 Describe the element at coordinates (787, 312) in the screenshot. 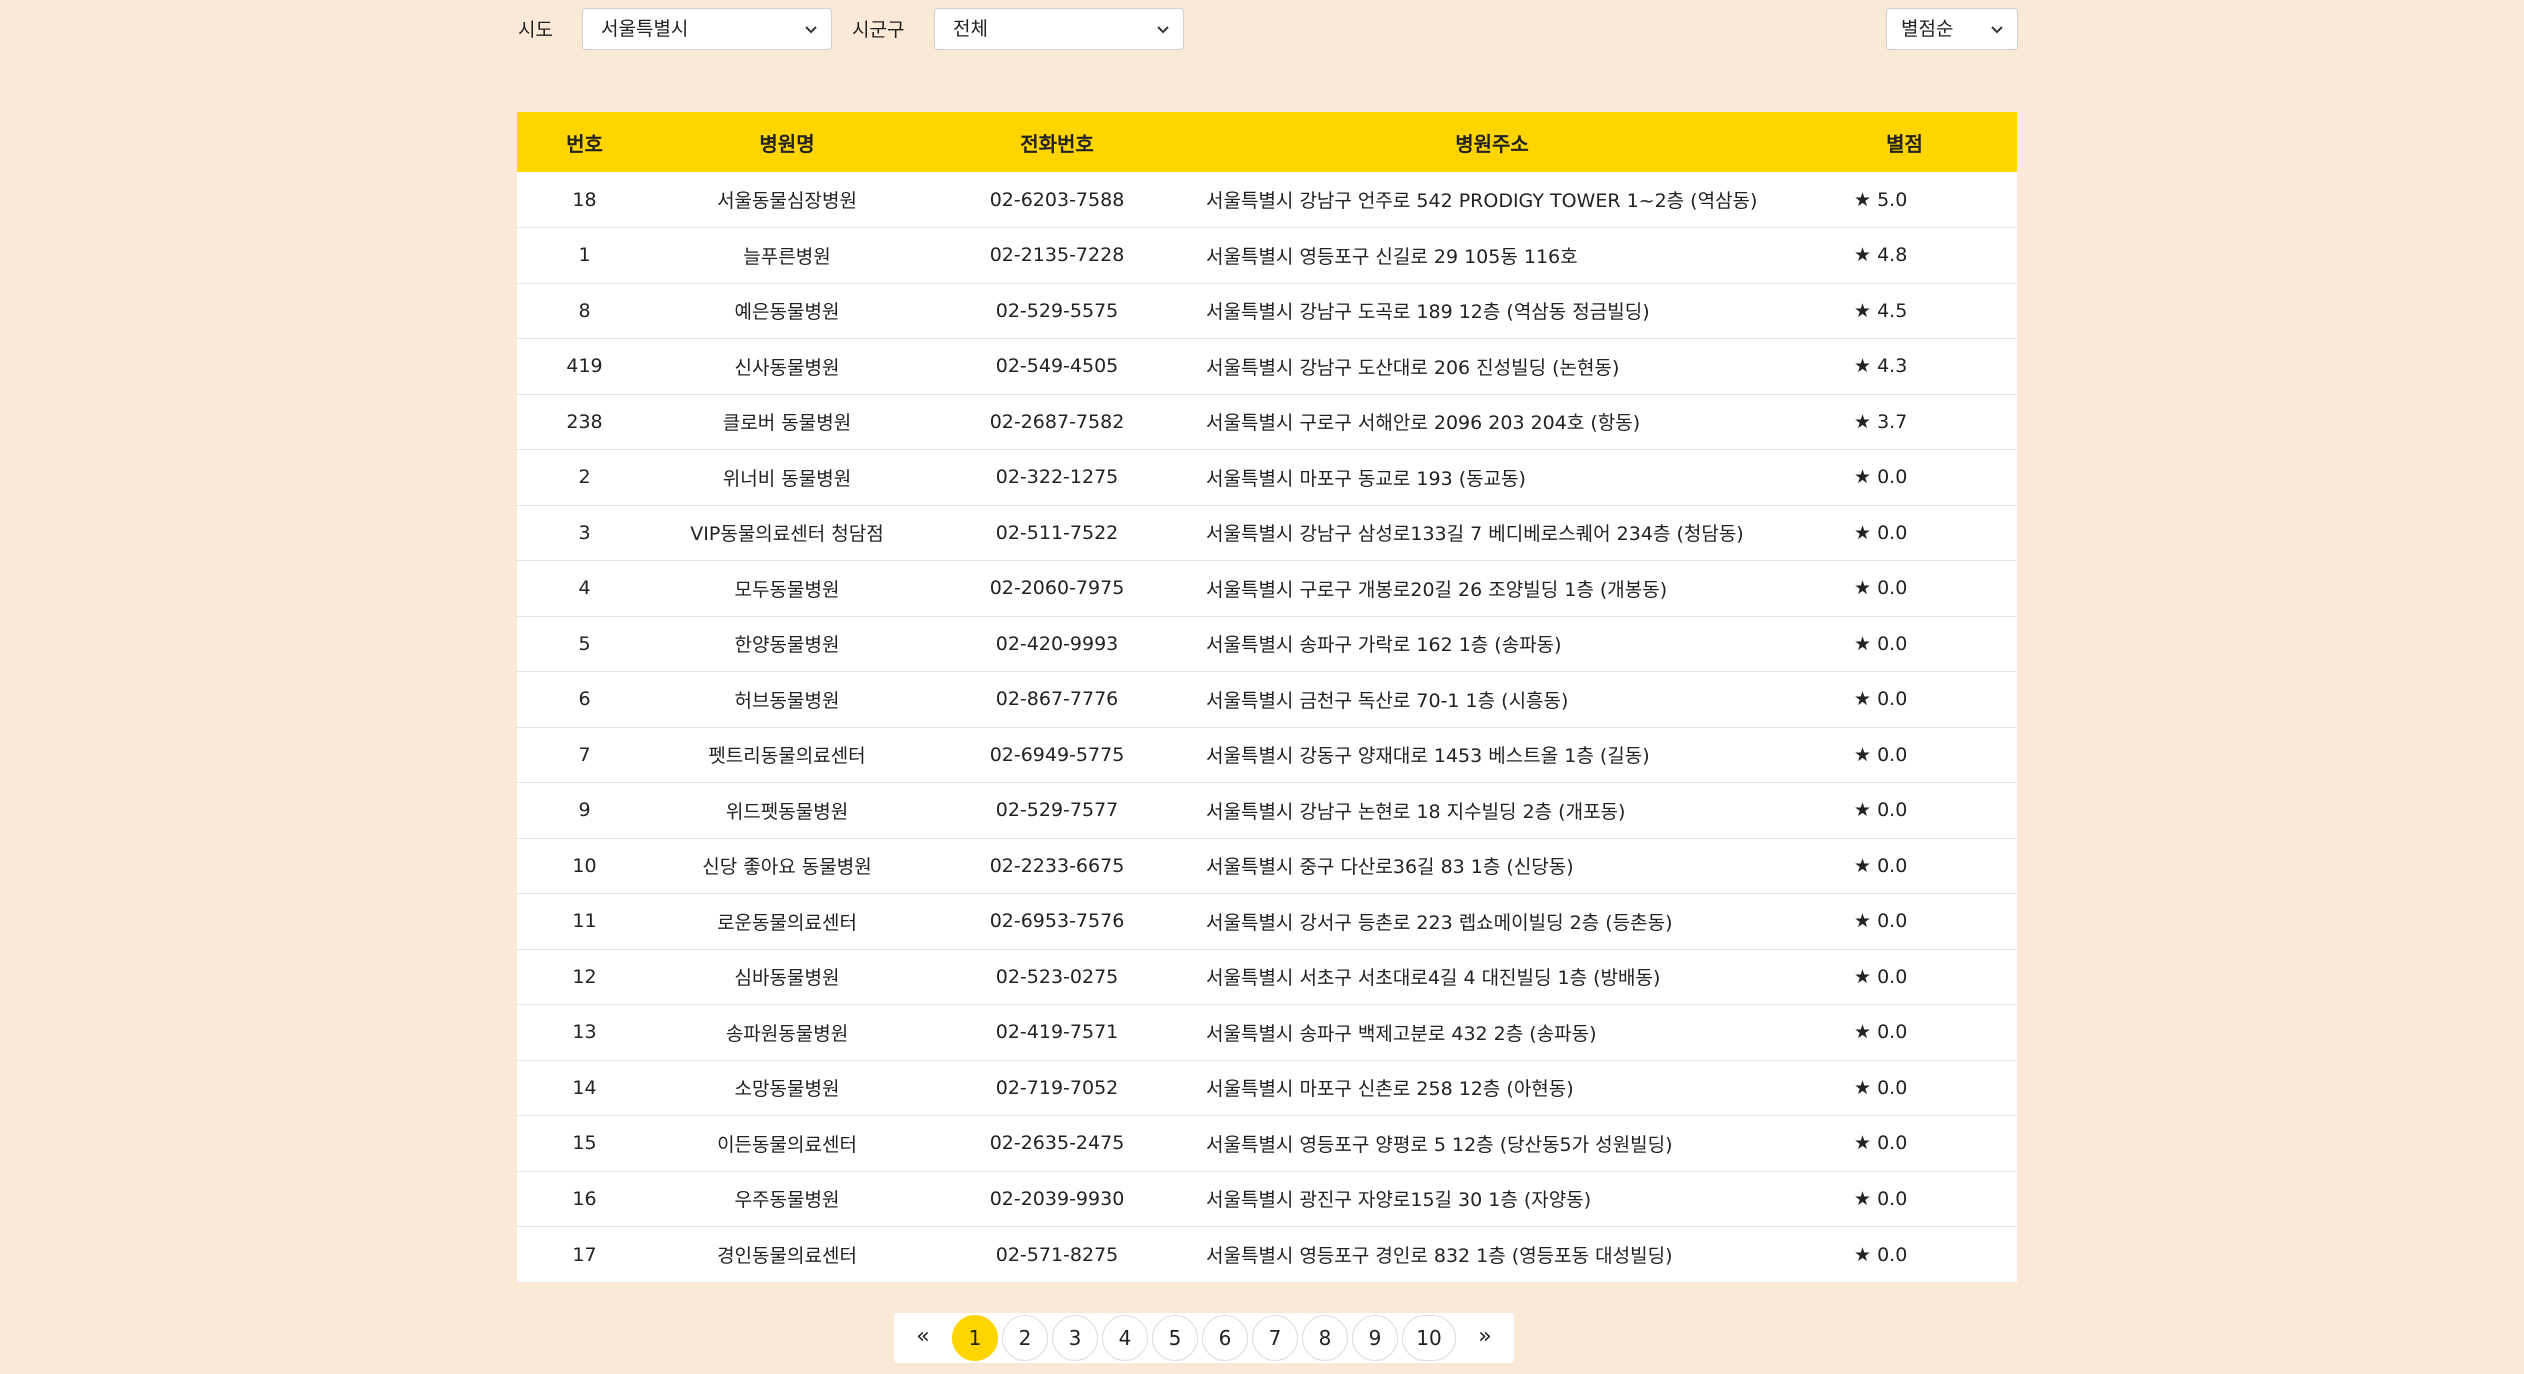

I see `cell-hospital-name: 예은동물병원` at that location.